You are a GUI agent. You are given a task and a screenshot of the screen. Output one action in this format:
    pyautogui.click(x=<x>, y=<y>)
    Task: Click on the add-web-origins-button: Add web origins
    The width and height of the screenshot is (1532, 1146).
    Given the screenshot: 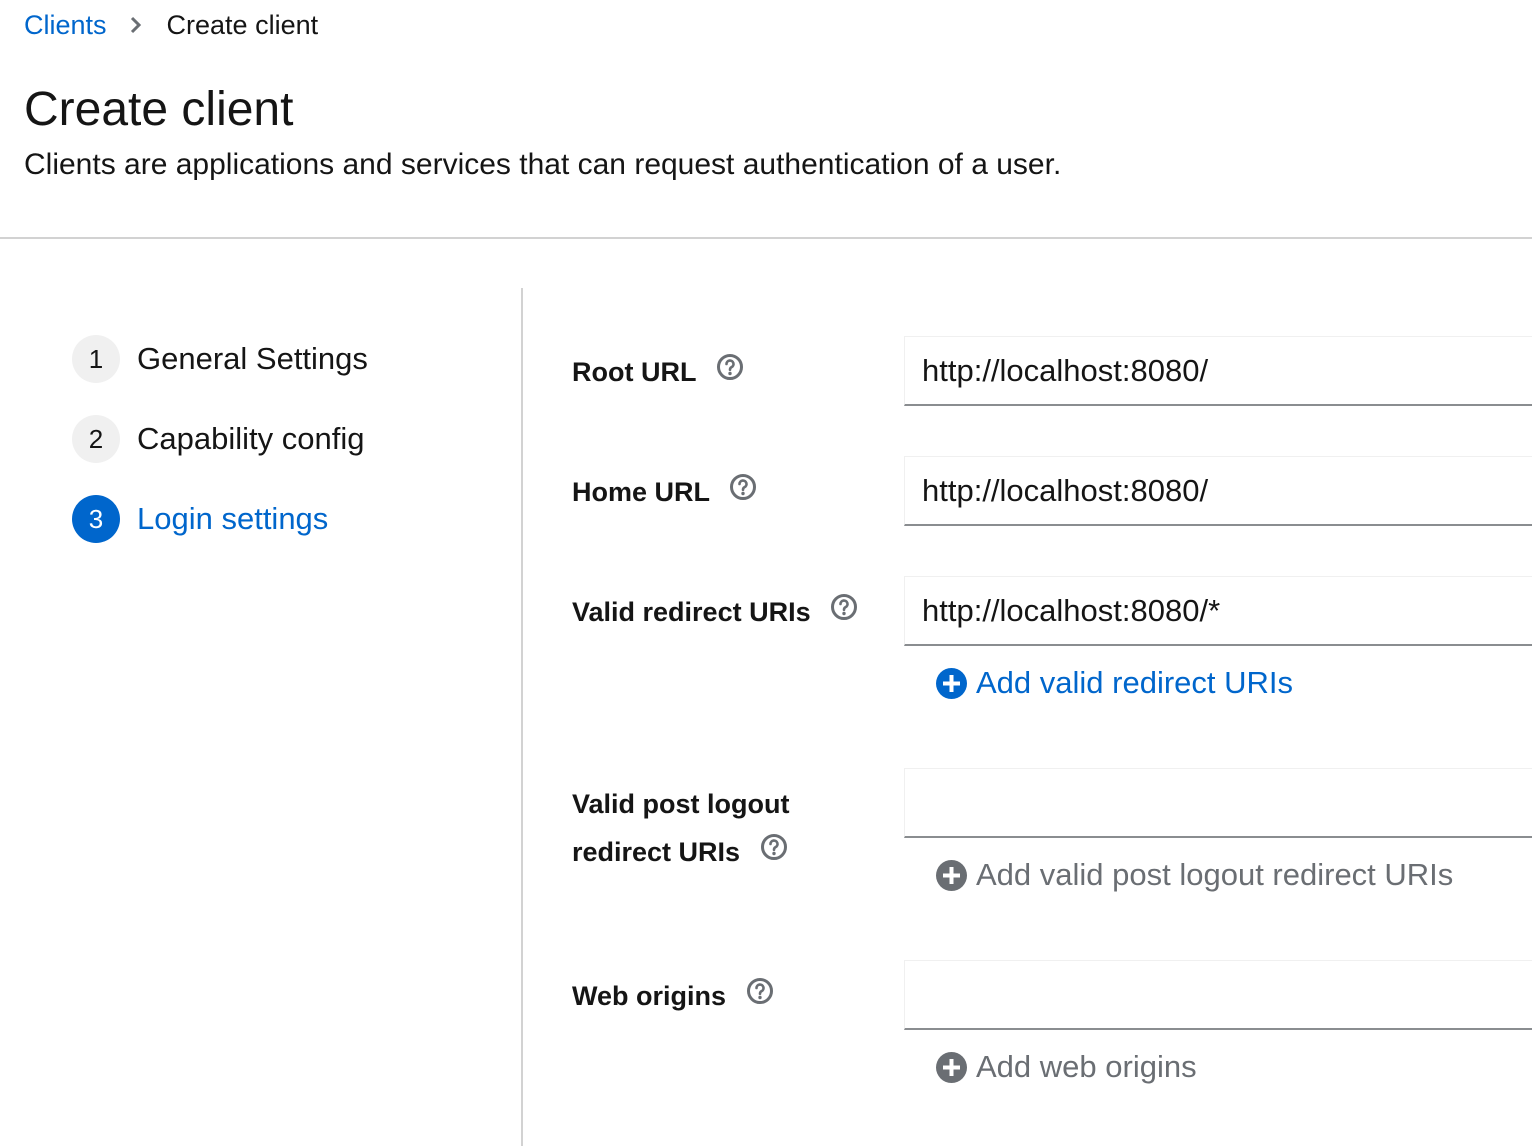 What is the action you would take?
    pyautogui.click(x=1066, y=1067)
    